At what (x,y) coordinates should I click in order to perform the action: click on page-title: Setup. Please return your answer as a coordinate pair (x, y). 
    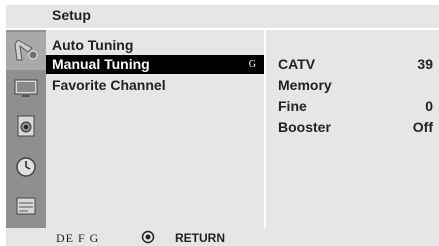
    Looking at the image, I should click on (71, 15).